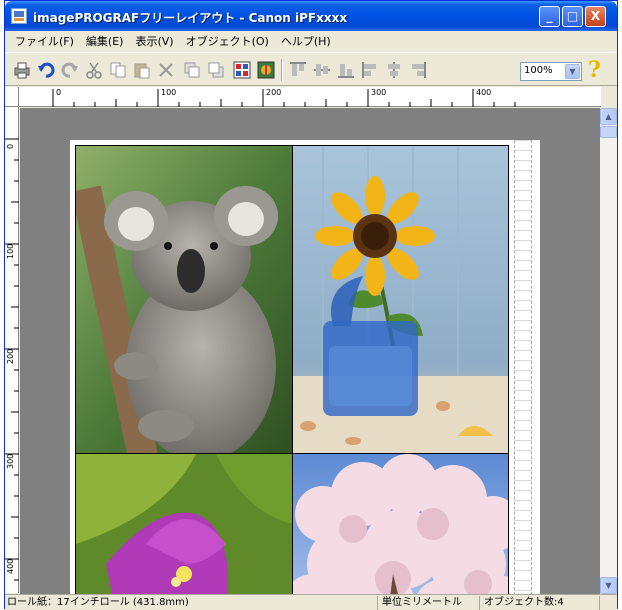  What do you see at coordinates (346, 70) in the screenshot?
I see `align-bottom-icon` at bounding box center [346, 70].